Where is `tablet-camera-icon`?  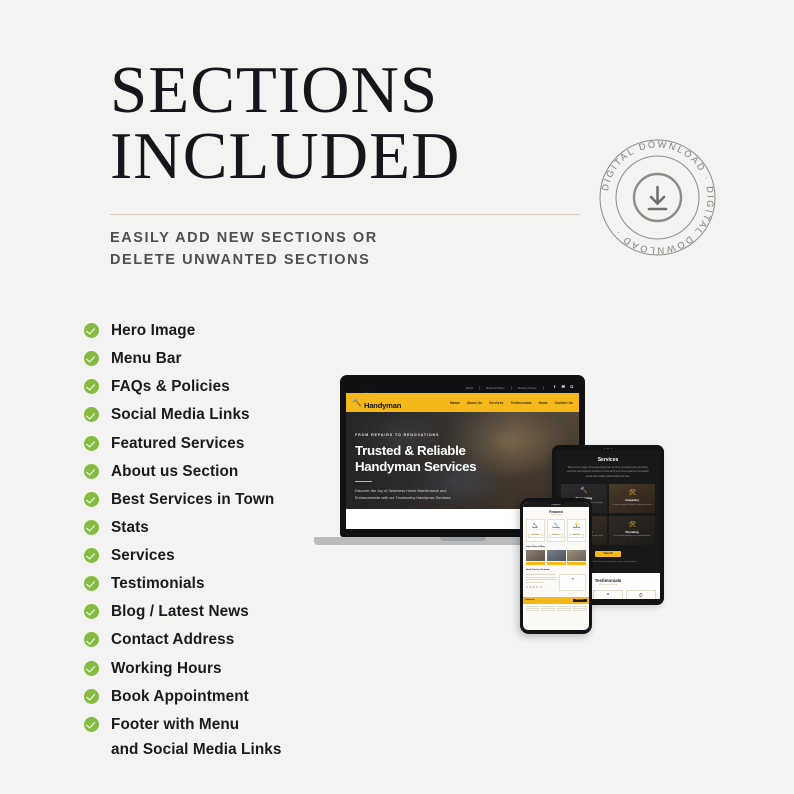 tablet-camera-icon is located at coordinates (608, 448).